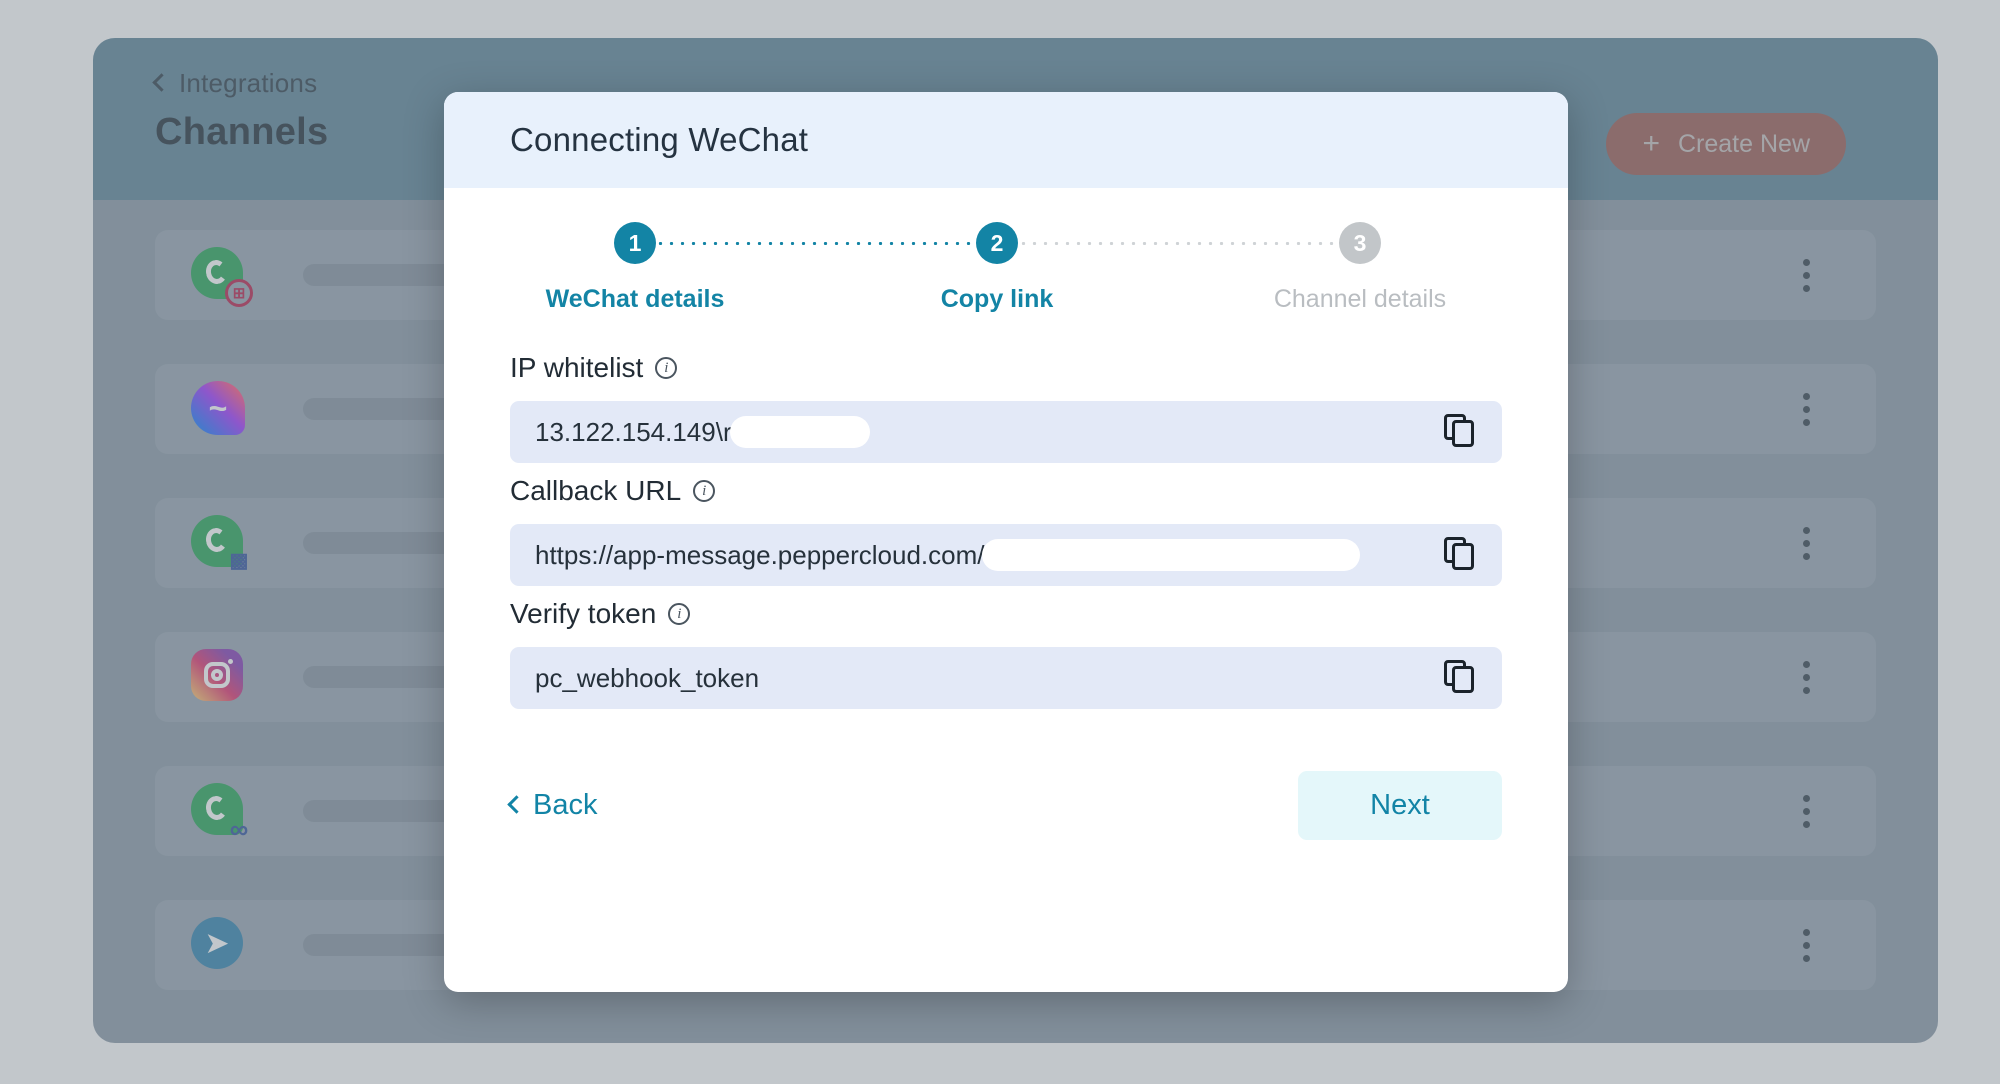 The image size is (2000, 1084). I want to click on step-2-copy-link: 2 Copy link, so click(997, 268).